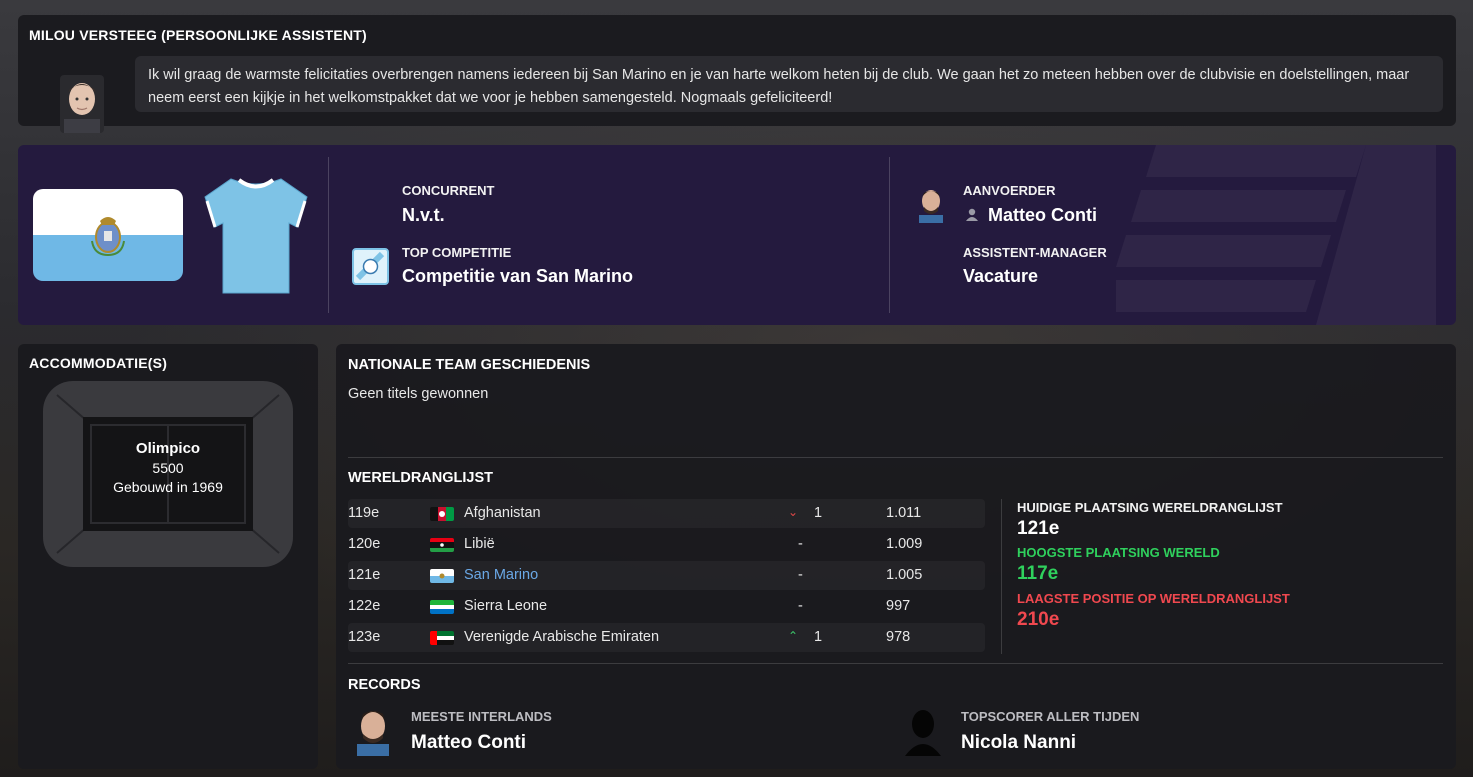 This screenshot has height=777, width=1473. I want to click on stadium-capacity: 5500, so click(168, 468).